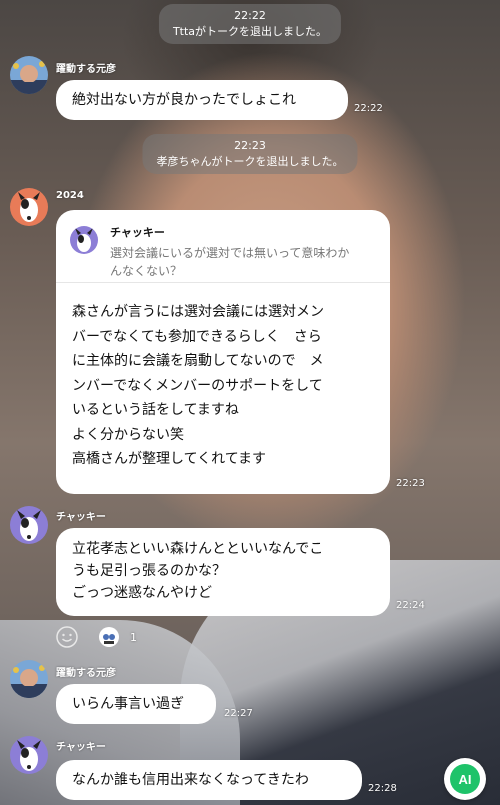 Image resolution: width=500 pixels, height=805 pixels. What do you see at coordinates (67, 637) in the screenshot?
I see `add-reaction-smiley-icon` at bounding box center [67, 637].